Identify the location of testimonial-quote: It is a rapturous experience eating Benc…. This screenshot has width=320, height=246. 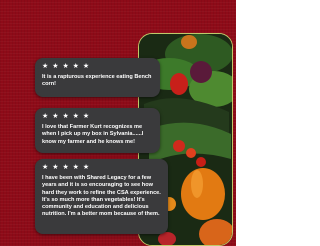
(97, 81).